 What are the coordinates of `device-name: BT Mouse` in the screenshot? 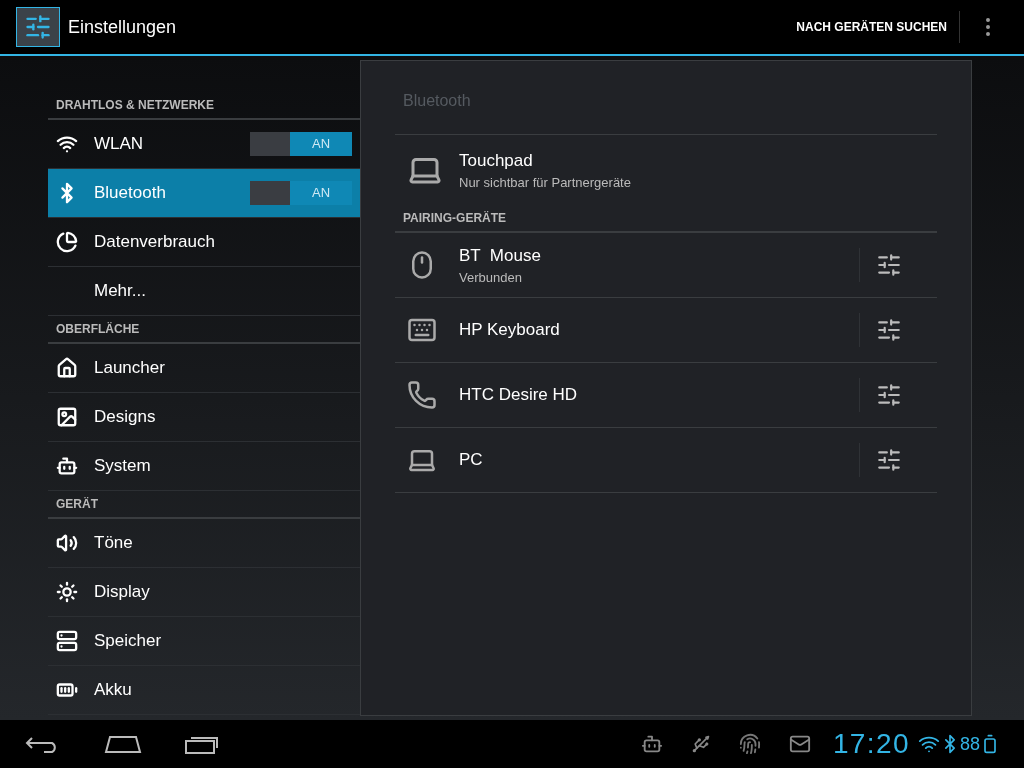 It's located at (500, 255).